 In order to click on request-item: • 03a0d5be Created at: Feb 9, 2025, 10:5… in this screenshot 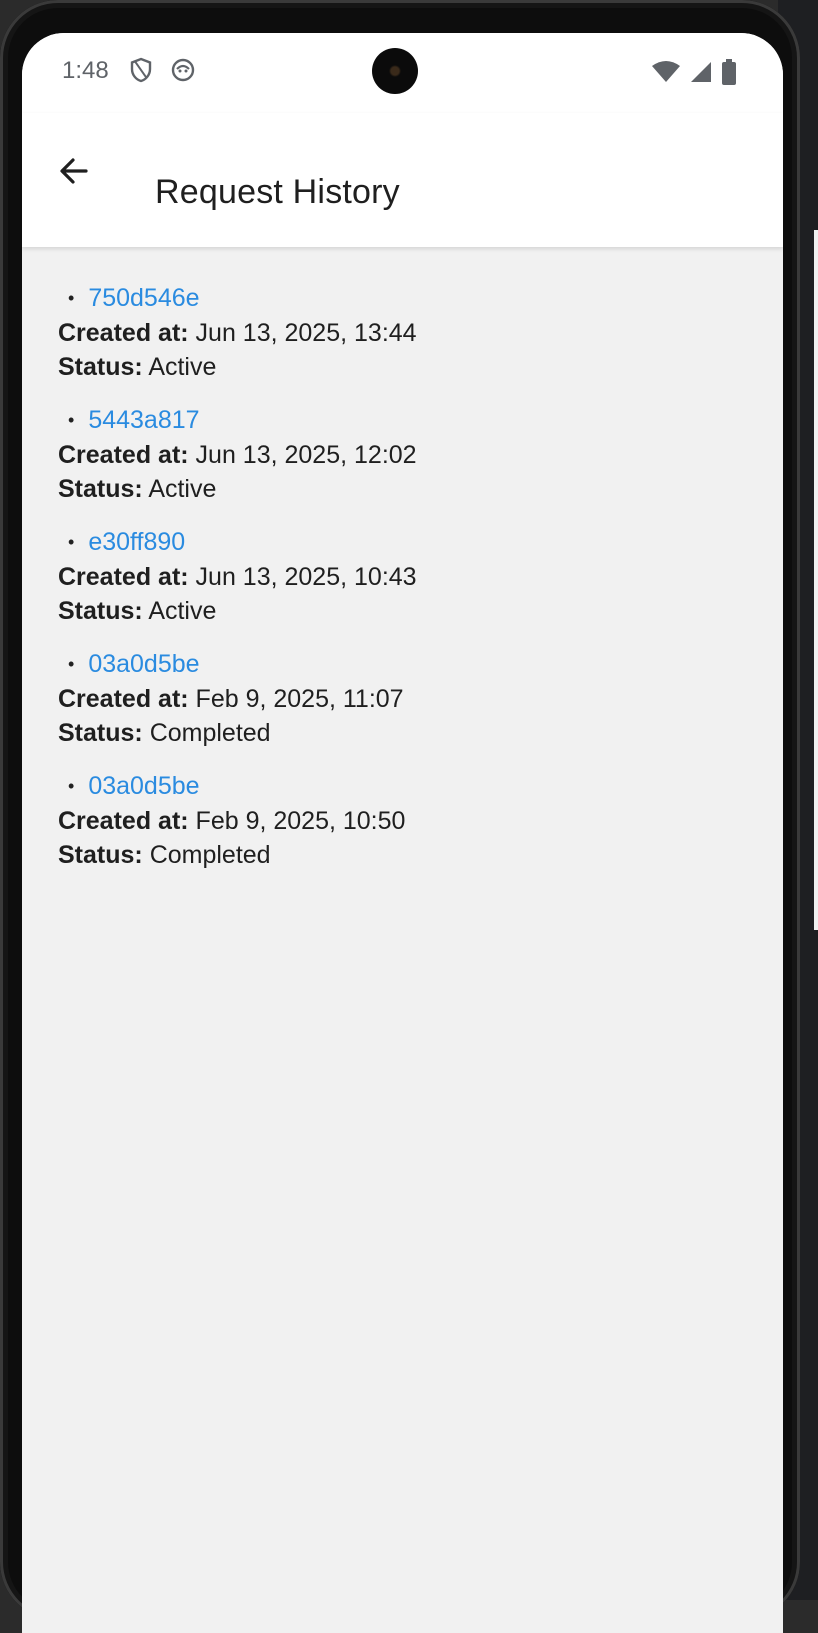, I will do `click(398, 820)`.